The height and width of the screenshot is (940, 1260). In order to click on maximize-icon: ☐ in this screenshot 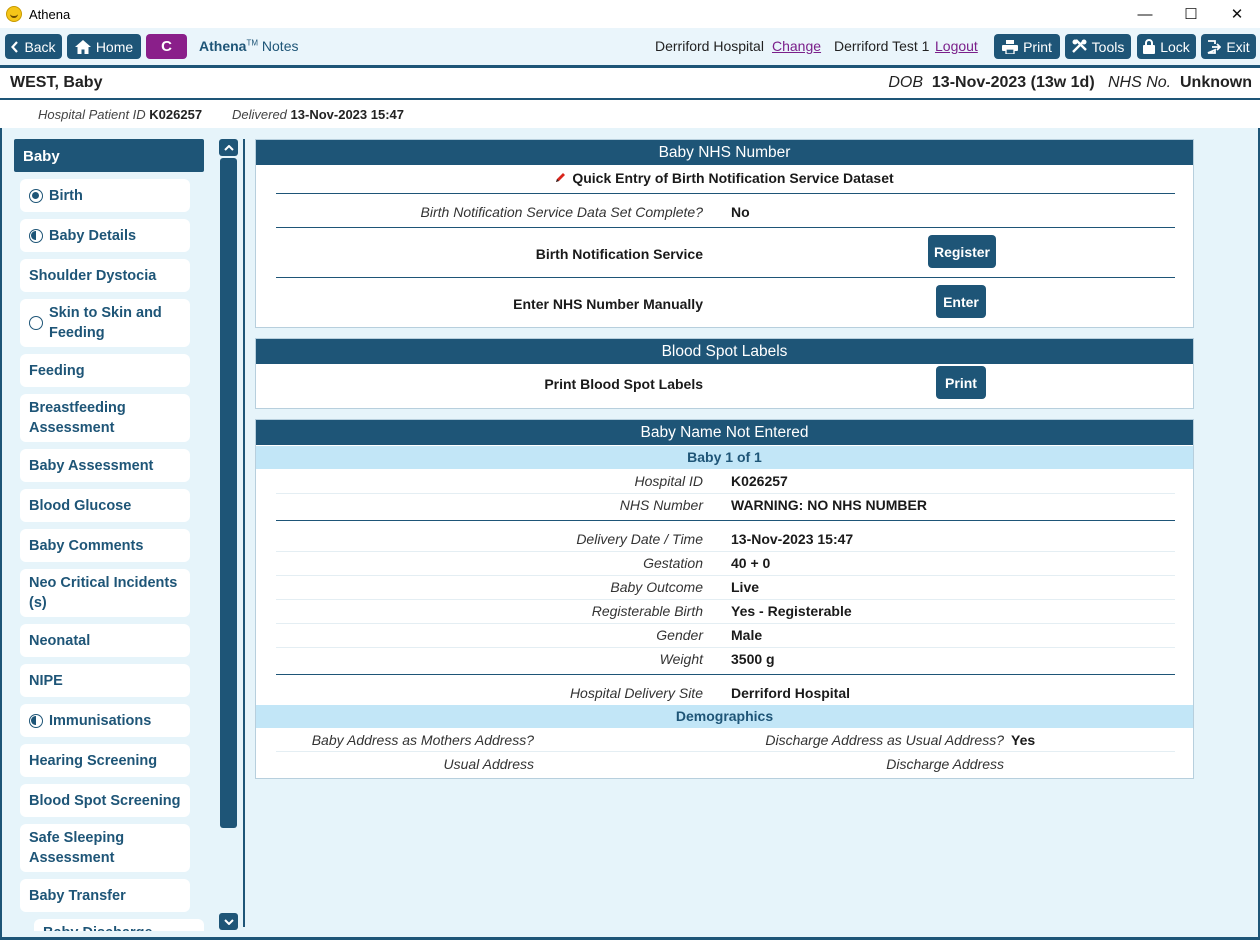, I will do `click(1191, 14)`.